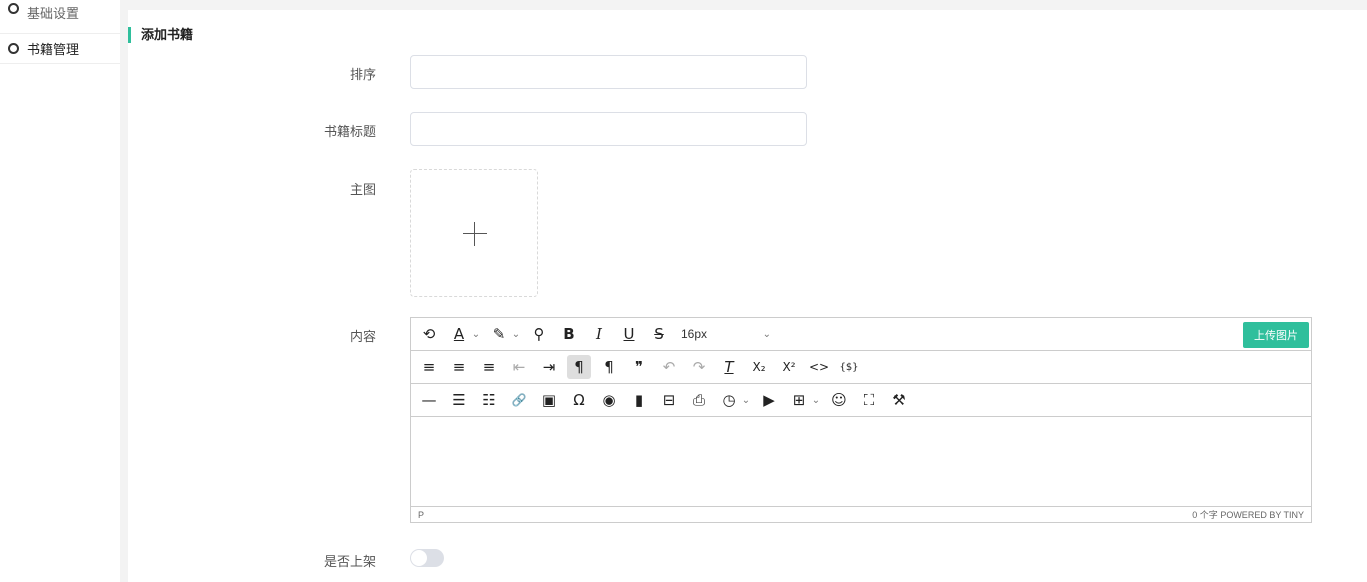 The width and height of the screenshot is (1367, 582). What do you see at coordinates (729, 400) in the screenshot?
I see `datetime-icon: ◷` at bounding box center [729, 400].